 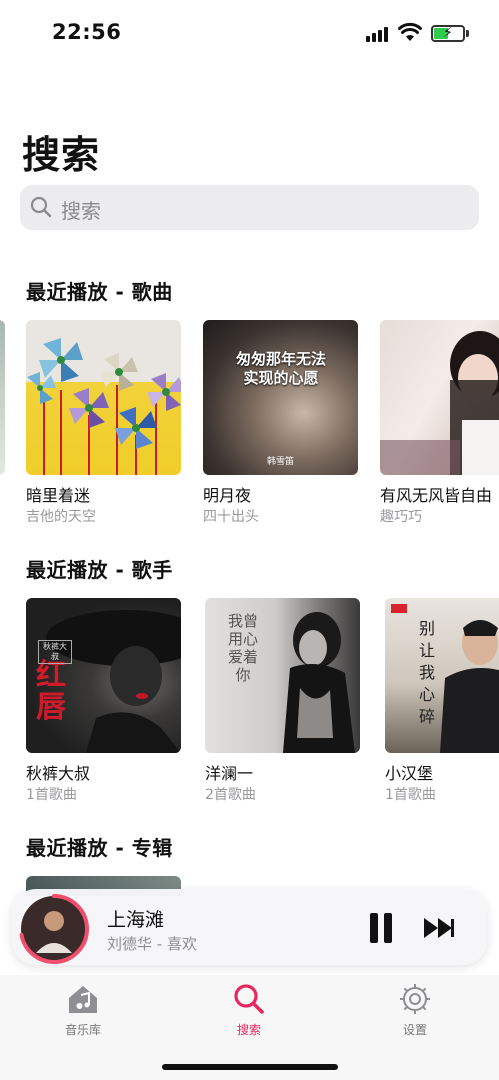 What do you see at coordinates (401, 517) in the screenshot?
I see `song-artist: 趣巧巧` at bounding box center [401, 517].